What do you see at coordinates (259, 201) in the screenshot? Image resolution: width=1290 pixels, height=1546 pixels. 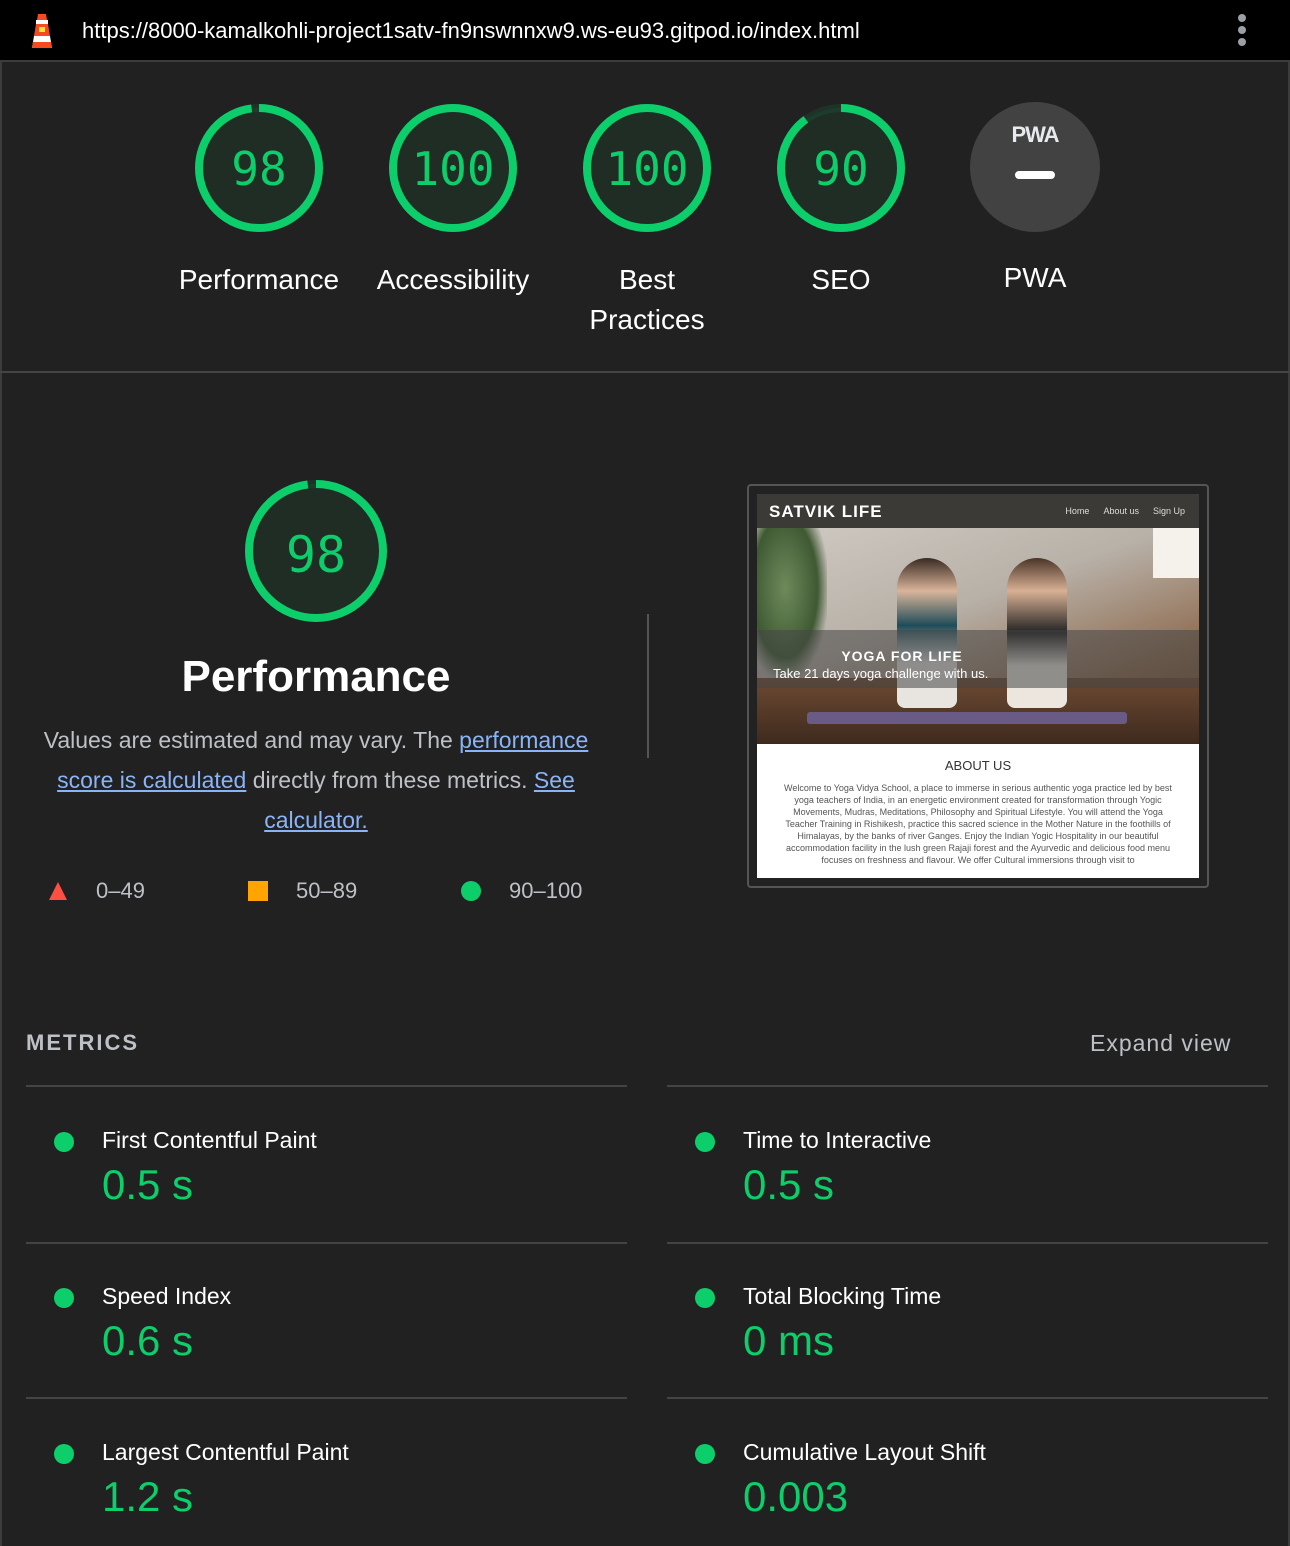 I see `gauge-performance: 98 Performance` at bounding box center [259, 201].